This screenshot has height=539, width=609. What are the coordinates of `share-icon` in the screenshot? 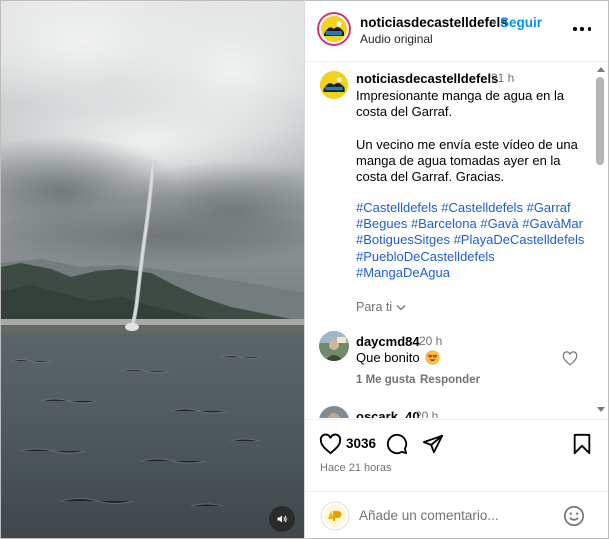 It's located at (433, 444).